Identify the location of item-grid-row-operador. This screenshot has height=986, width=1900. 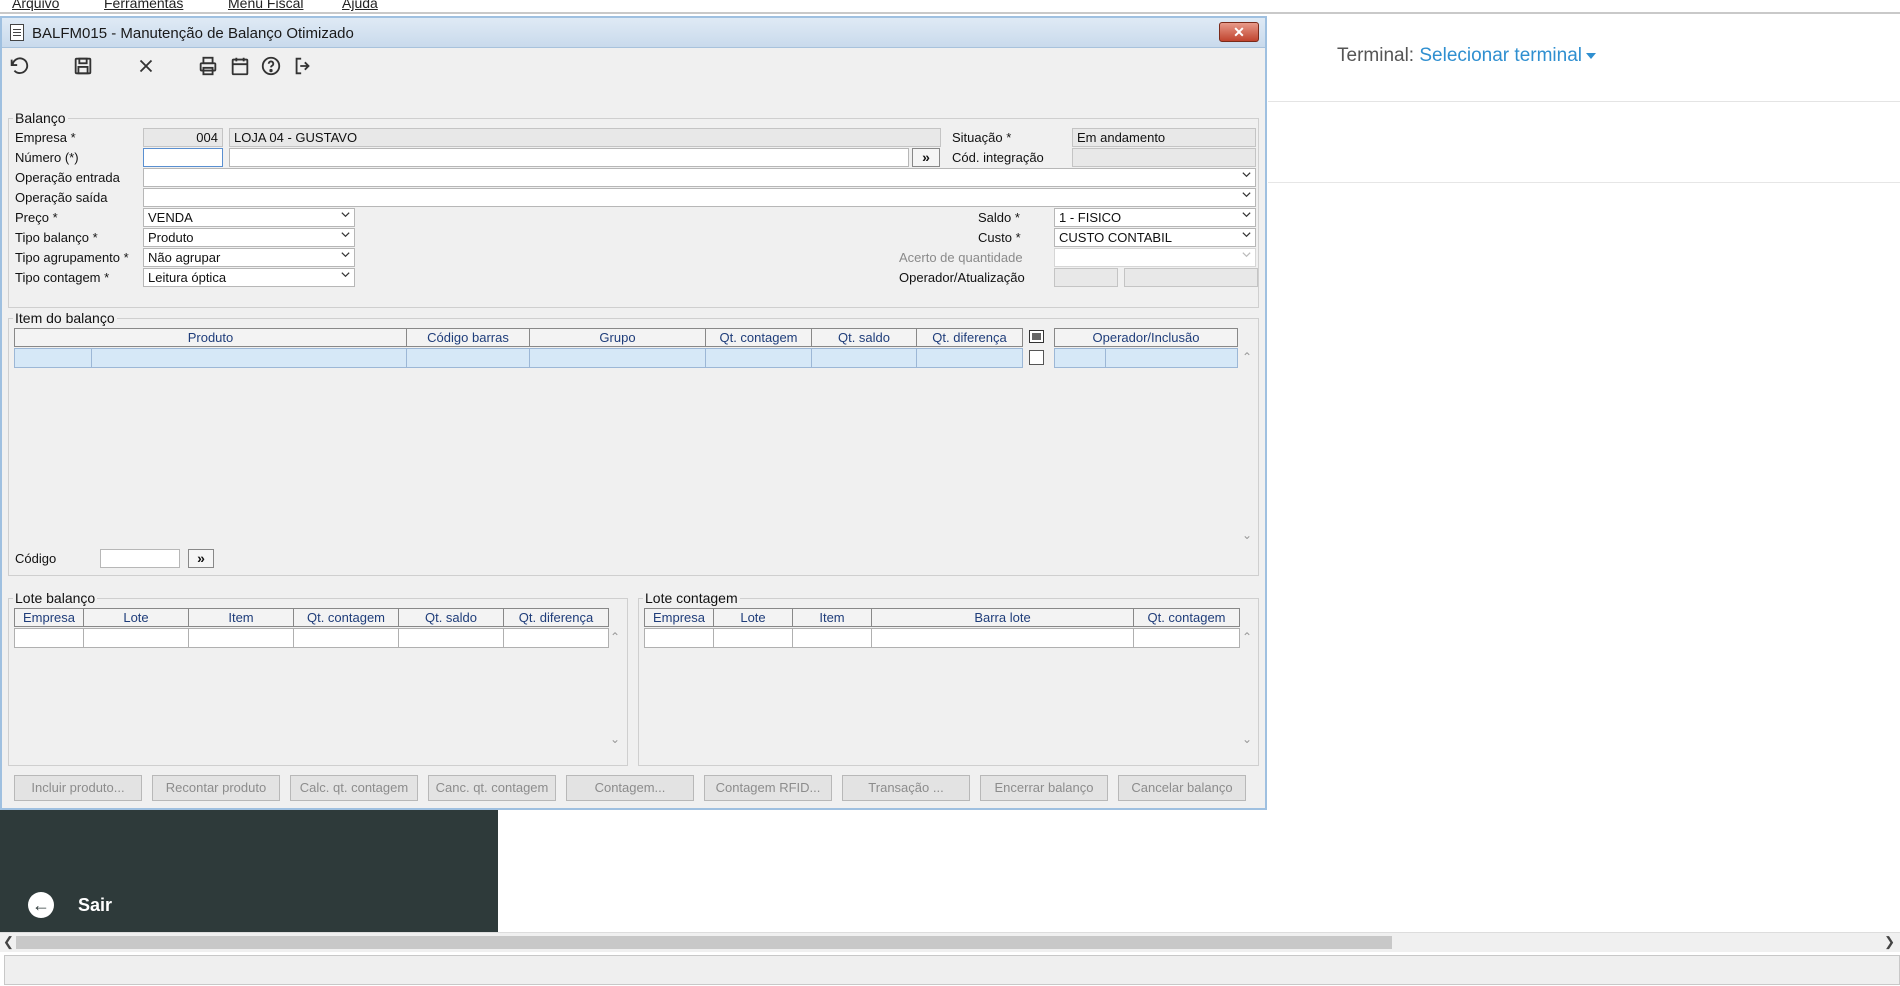
(1146, 358).